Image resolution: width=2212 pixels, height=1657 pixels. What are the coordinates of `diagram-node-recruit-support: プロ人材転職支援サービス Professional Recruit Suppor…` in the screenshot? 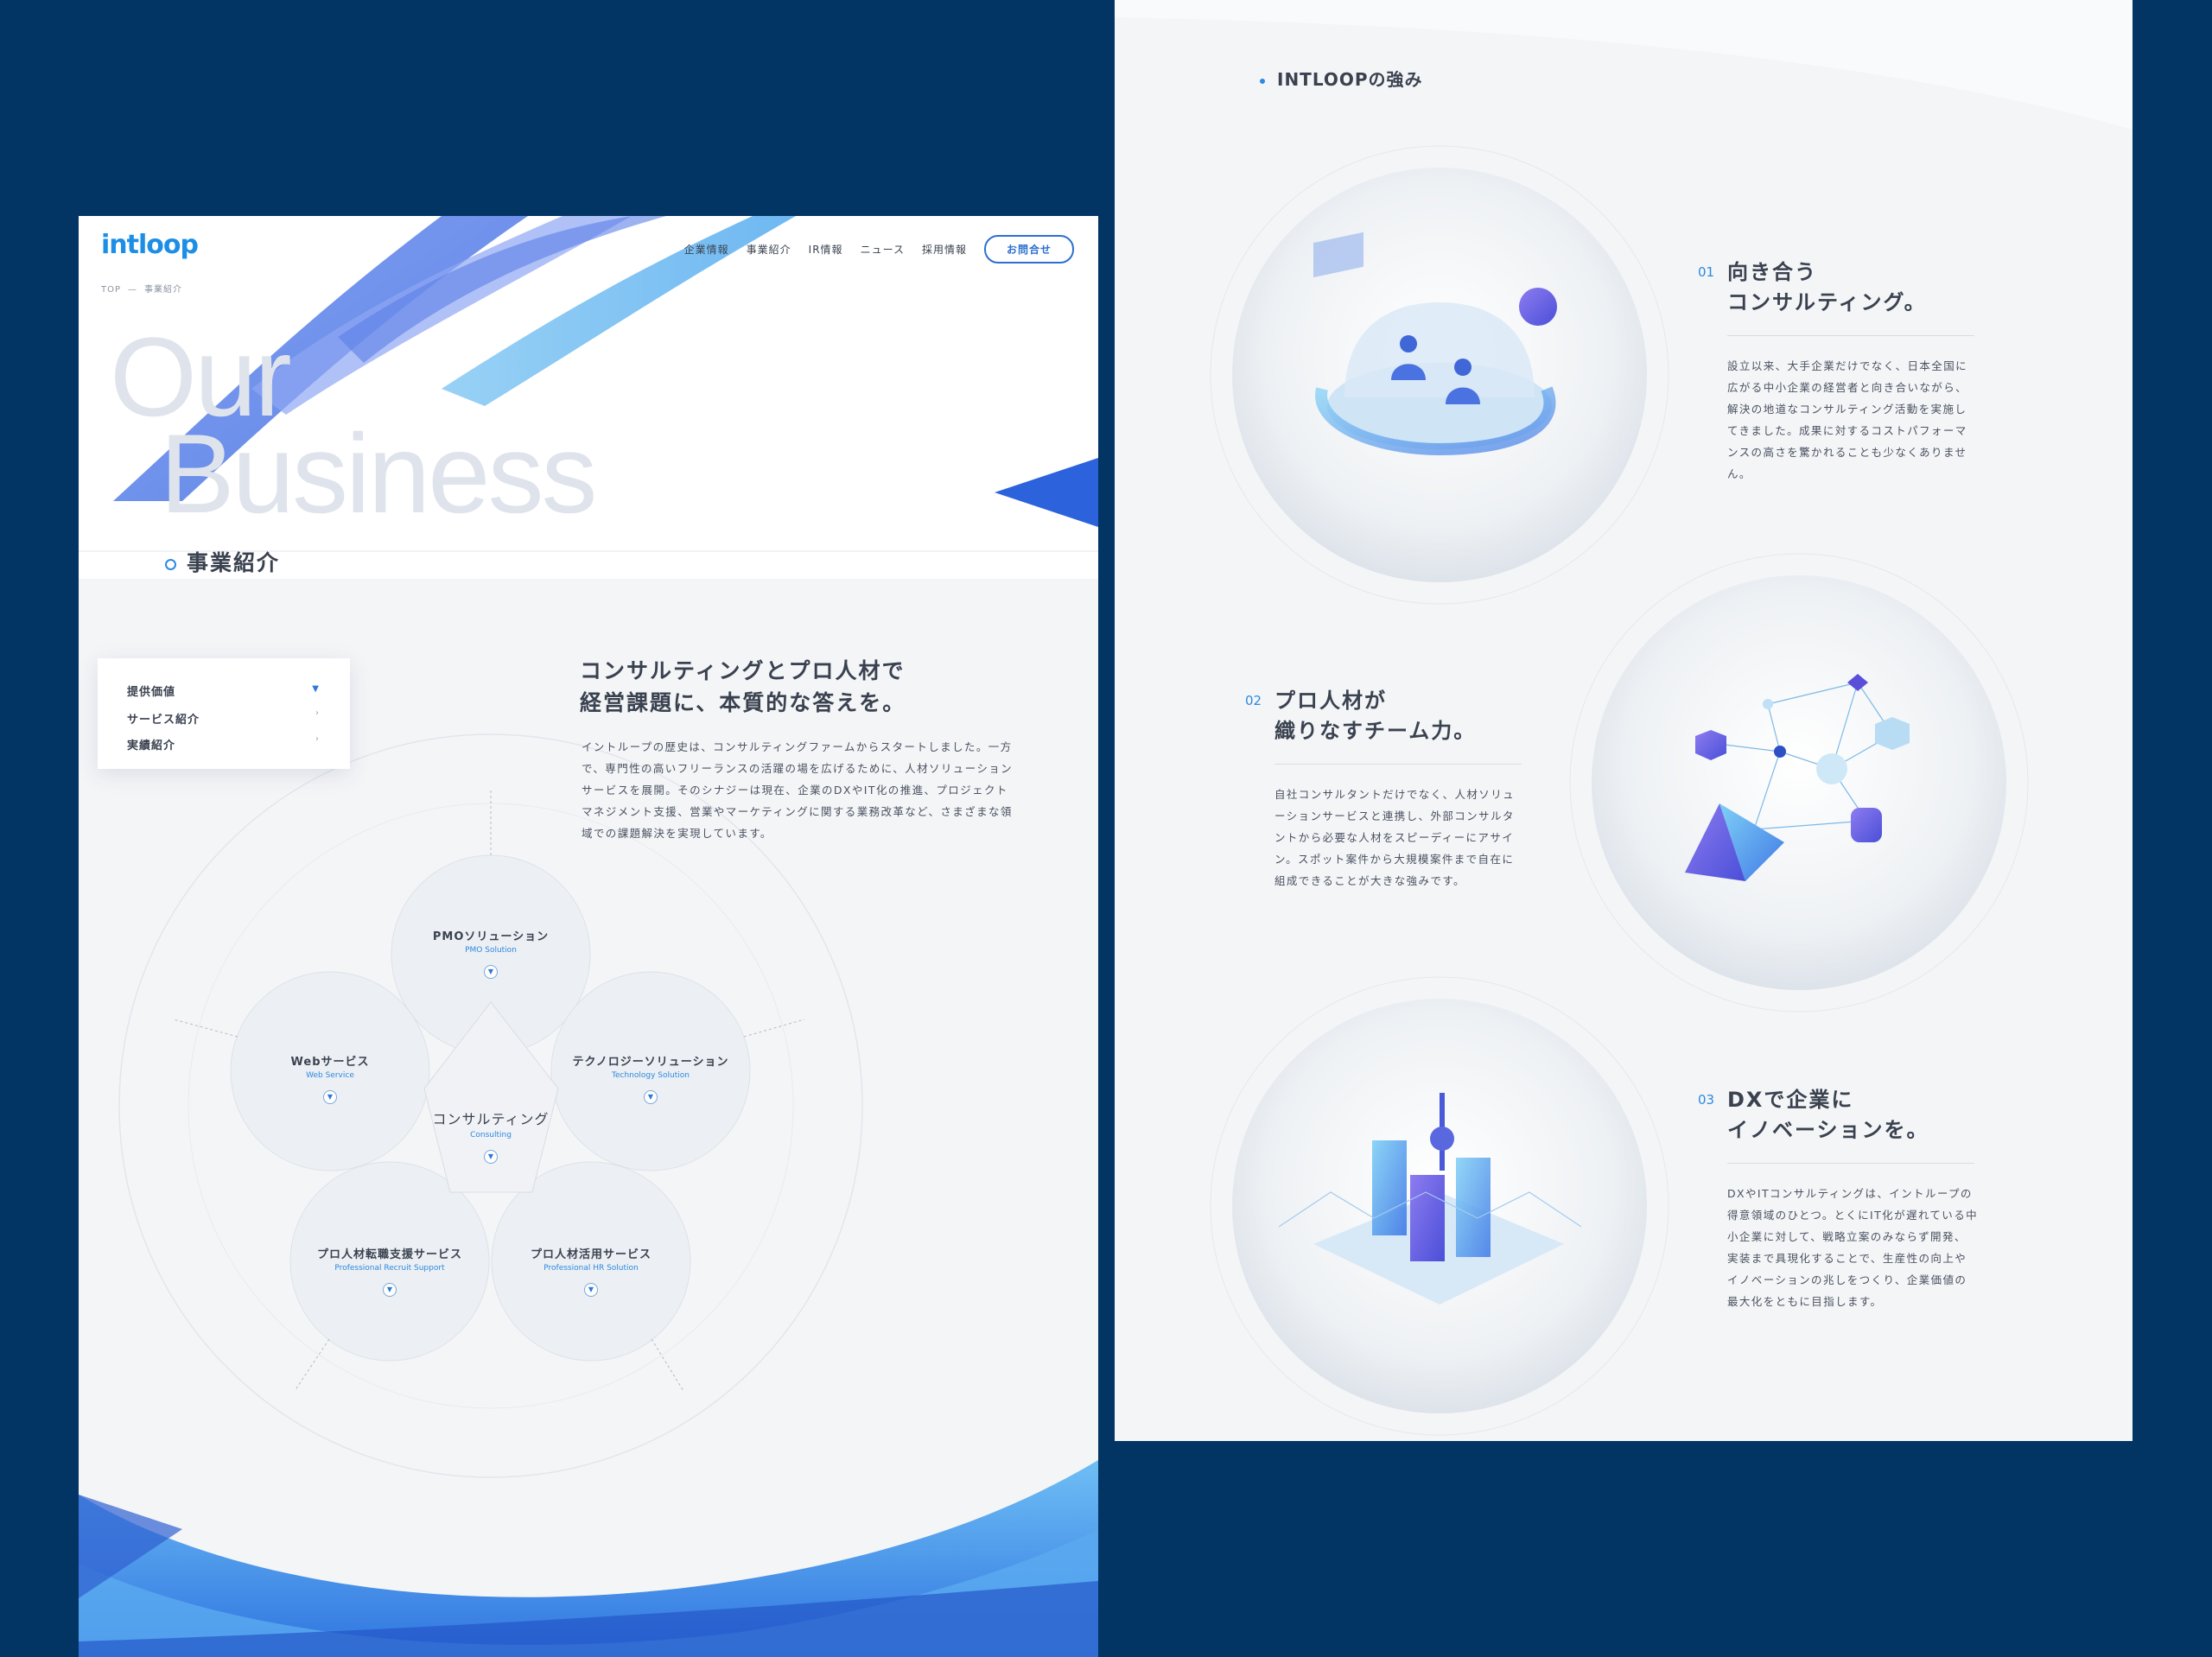 It's located at (389, 1271).